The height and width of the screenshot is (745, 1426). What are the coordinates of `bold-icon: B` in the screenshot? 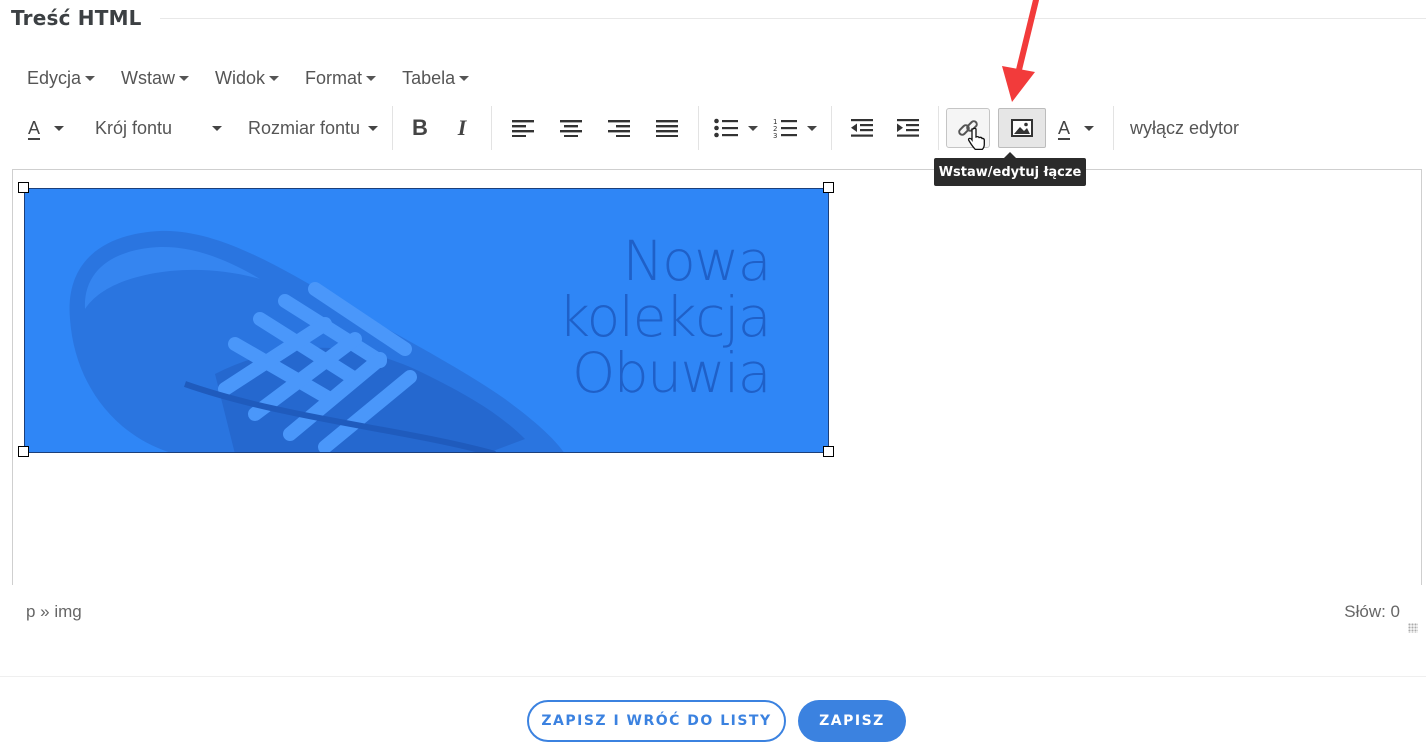 It's located at (420, 127).